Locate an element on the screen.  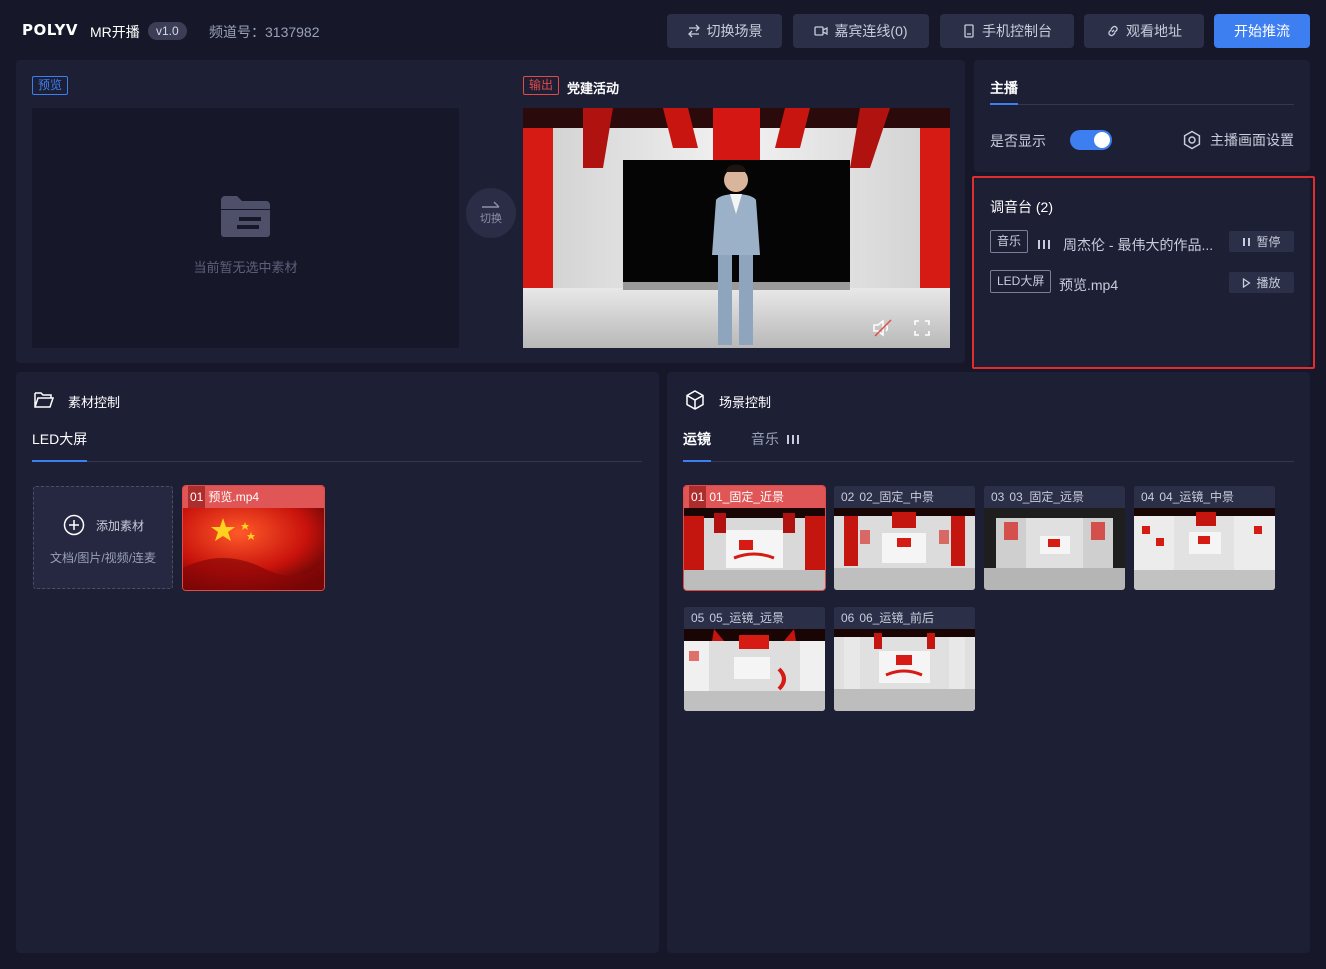
output-video is located at coordinates (736, 228).